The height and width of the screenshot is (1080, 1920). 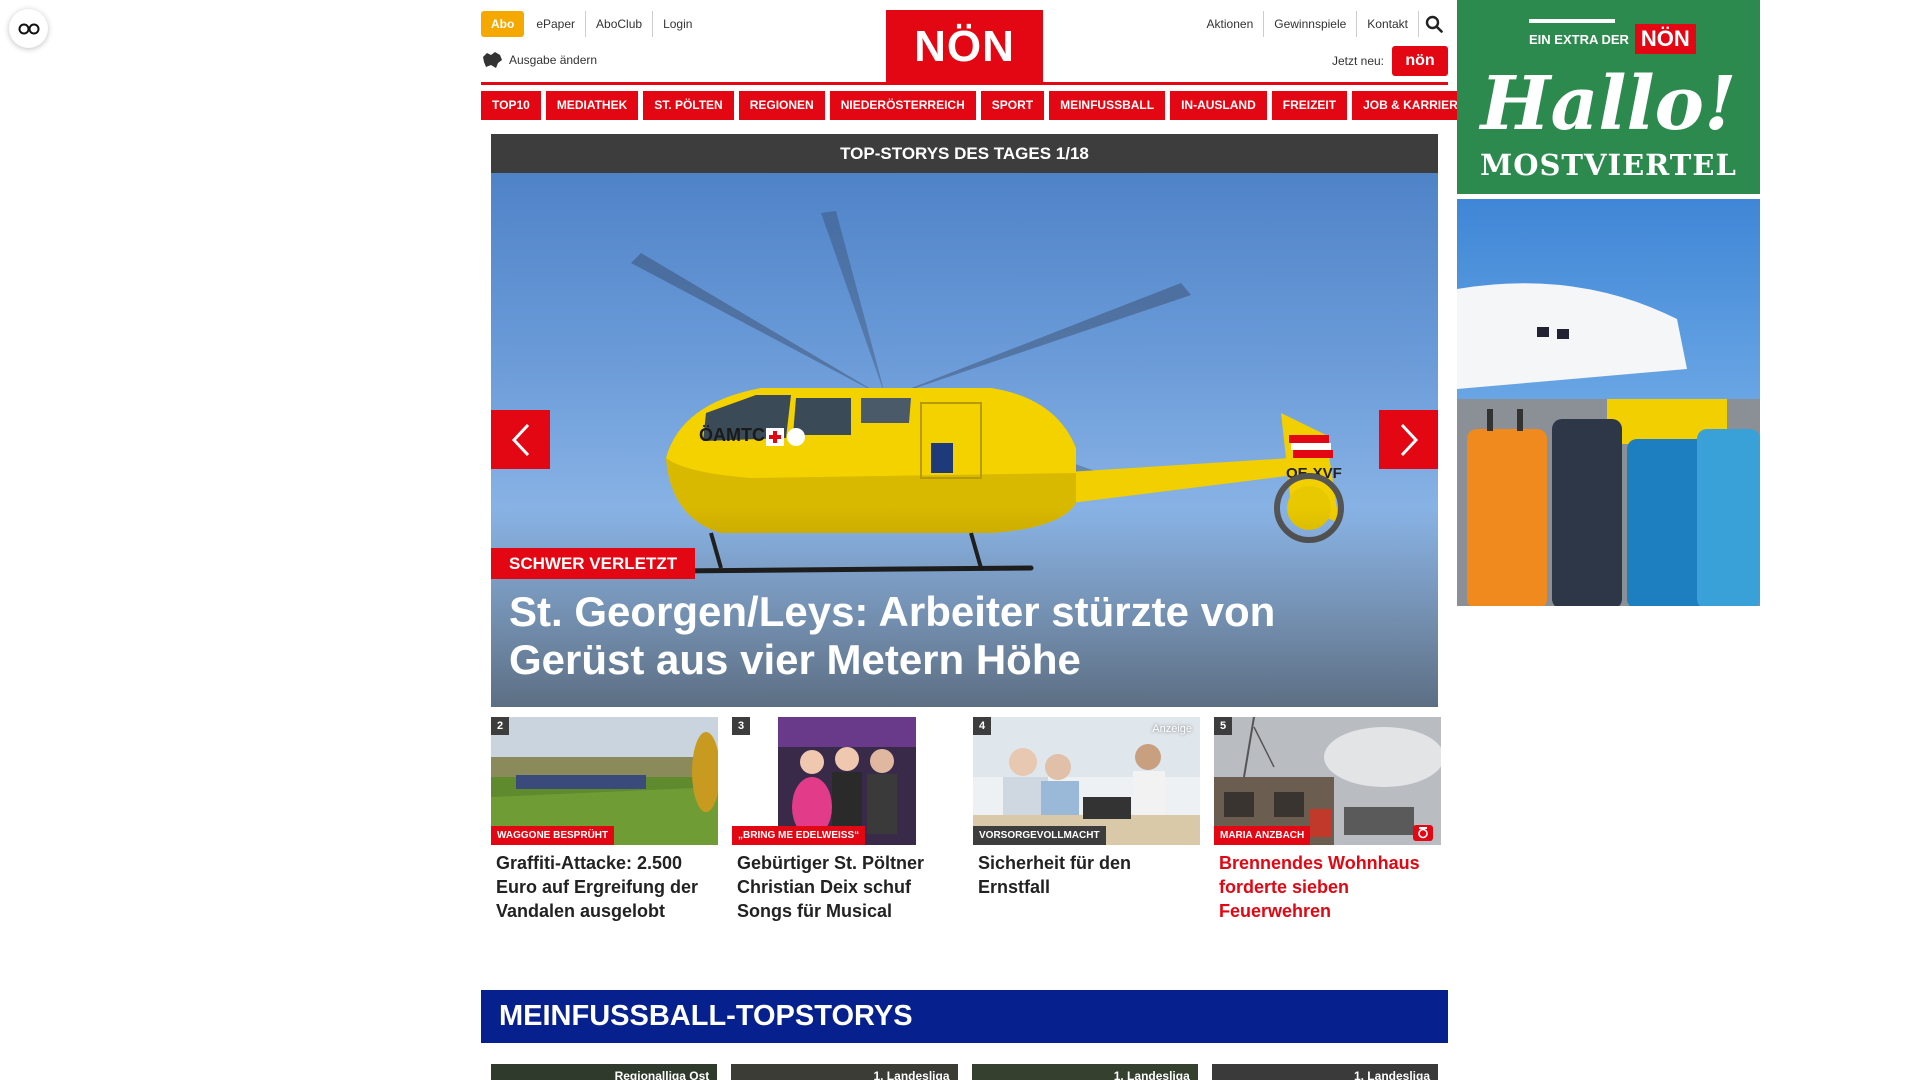 What do you see at coordinates (1086, 781) in the screenshot?
I see `teaser-image-vorsorge: 4 Anzeige VORSORGEVOLLMACHT` at bounding box center [1086, 781].